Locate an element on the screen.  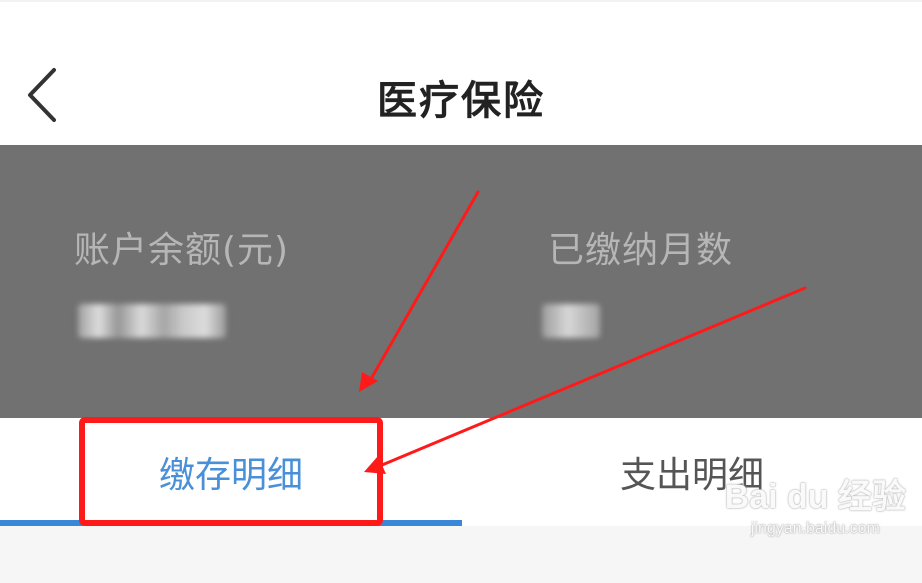
top-divider is located at coordinates (461, 1).